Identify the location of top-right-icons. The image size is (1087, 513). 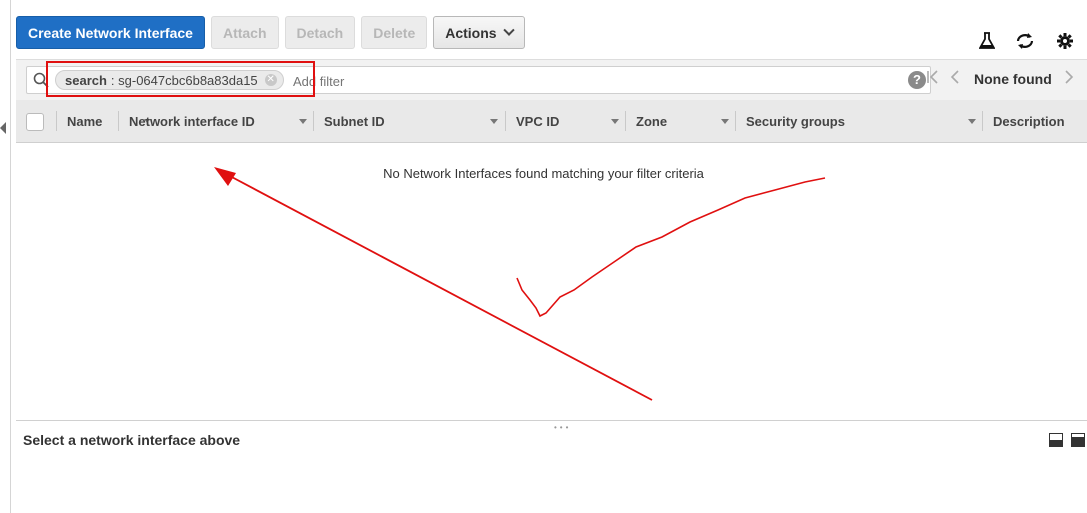
(1032, 41).